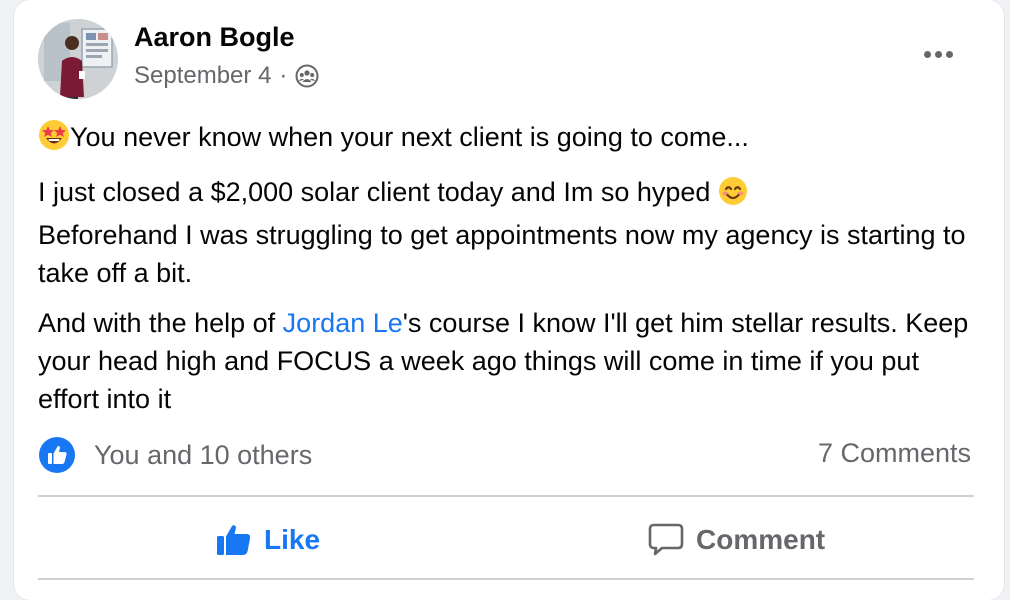  I want to click on post-date: September 4, so click(202, 76).